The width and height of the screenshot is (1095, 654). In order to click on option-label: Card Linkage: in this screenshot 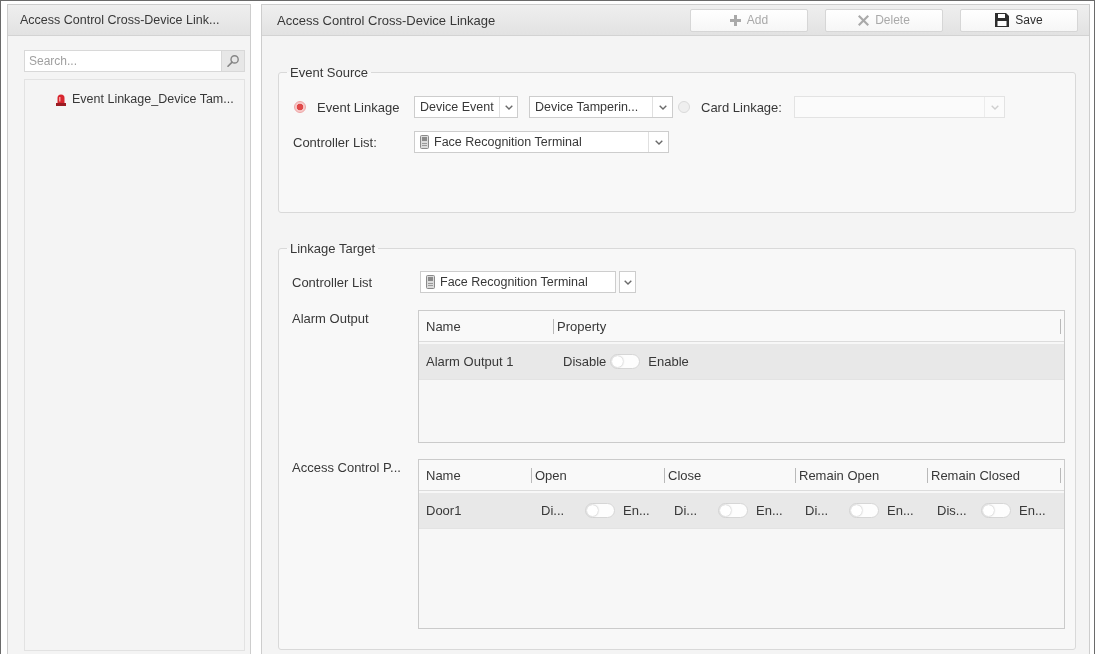, I will do `click(742, 107)`.